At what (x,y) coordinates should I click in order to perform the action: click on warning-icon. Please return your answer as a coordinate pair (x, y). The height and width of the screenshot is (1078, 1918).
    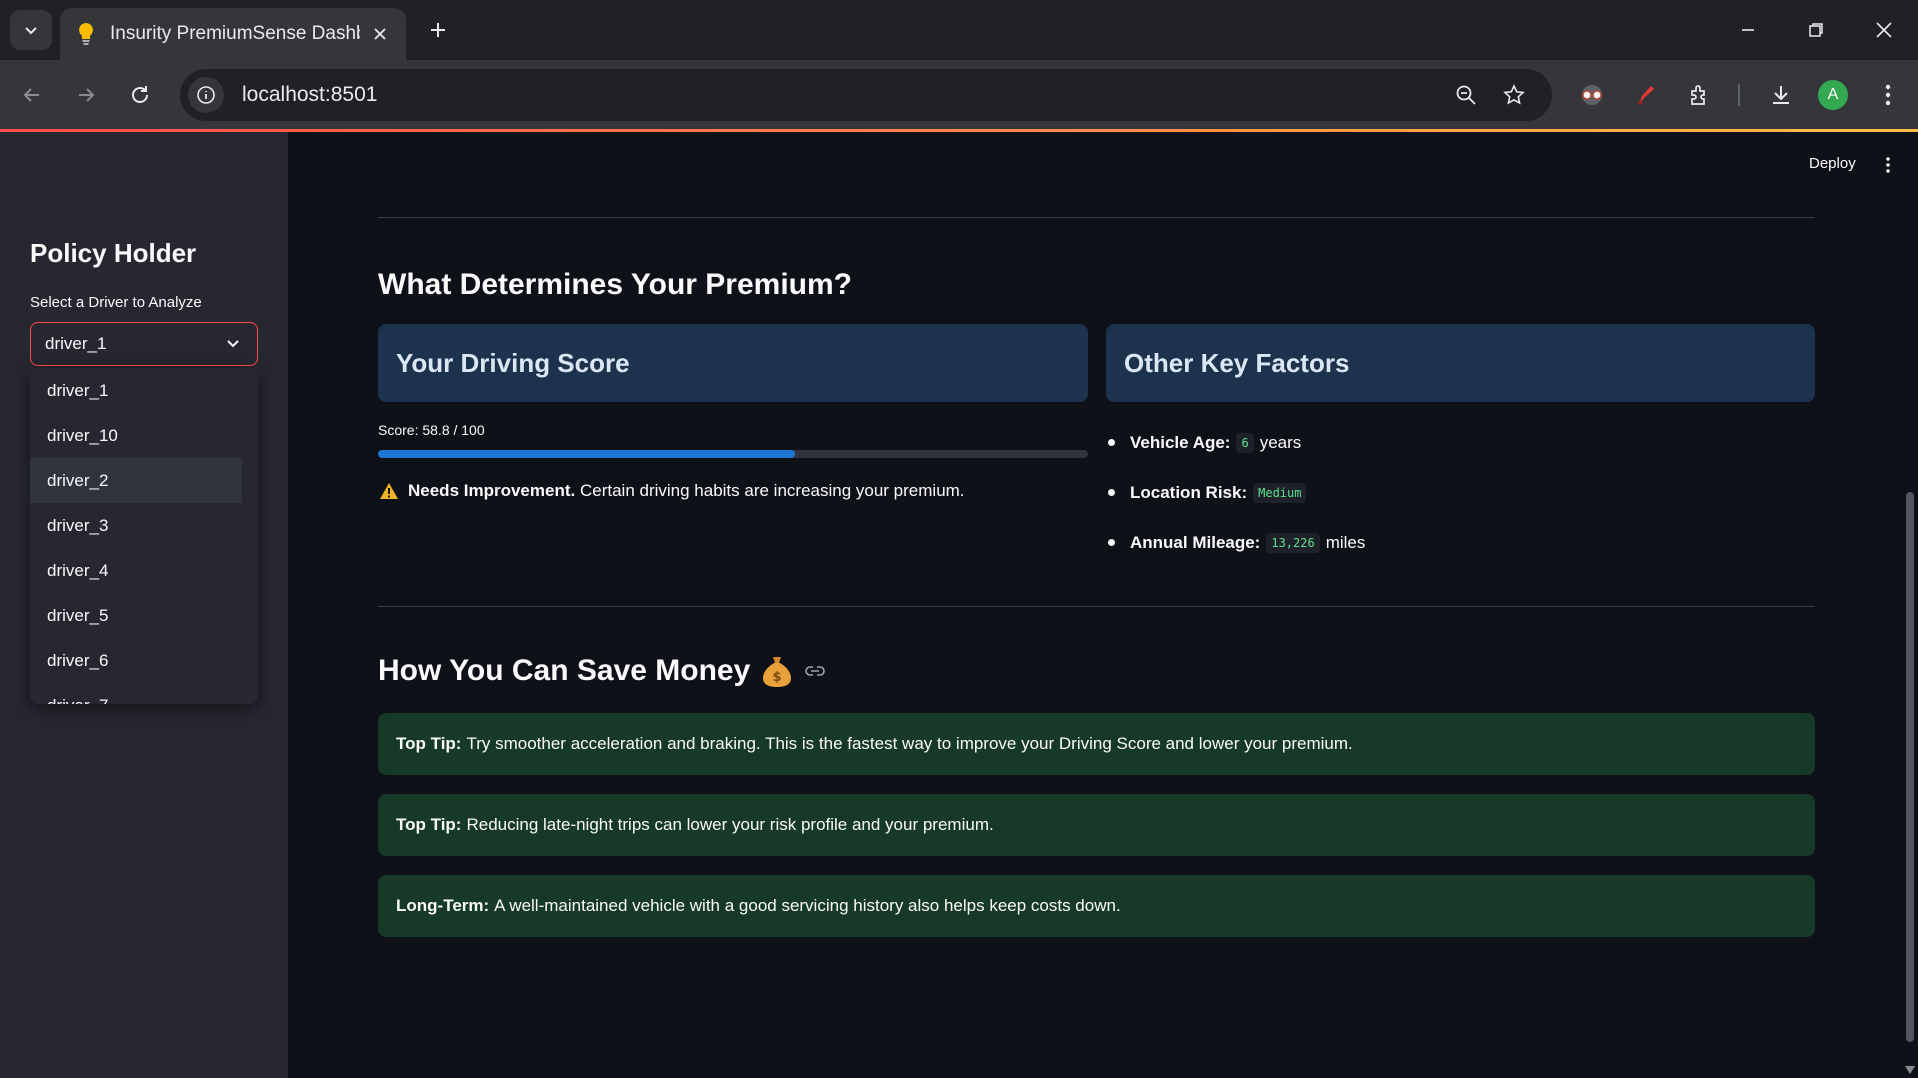
    Looking at the image, I should click on (389, 491).